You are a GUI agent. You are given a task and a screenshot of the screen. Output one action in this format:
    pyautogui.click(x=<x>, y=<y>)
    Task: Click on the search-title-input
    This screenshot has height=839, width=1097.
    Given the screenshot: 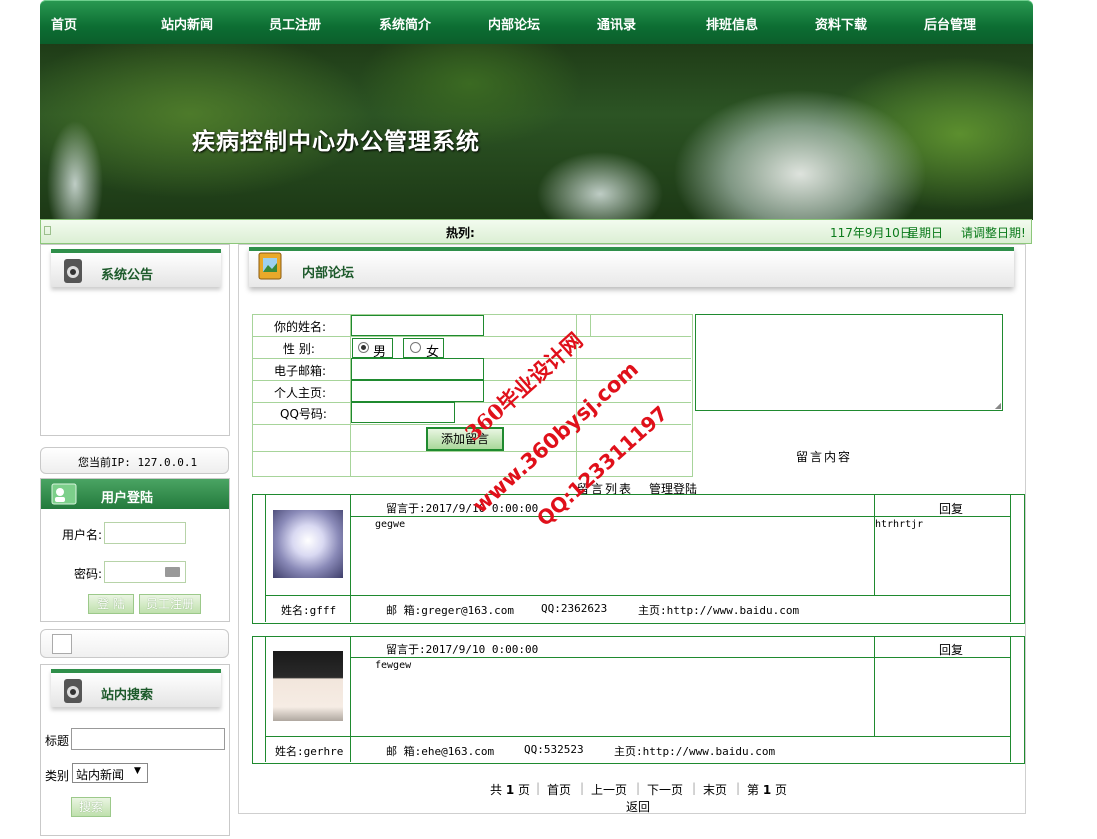 What is the action you would take?
    pyautogui.click(x=148, y=739)
    